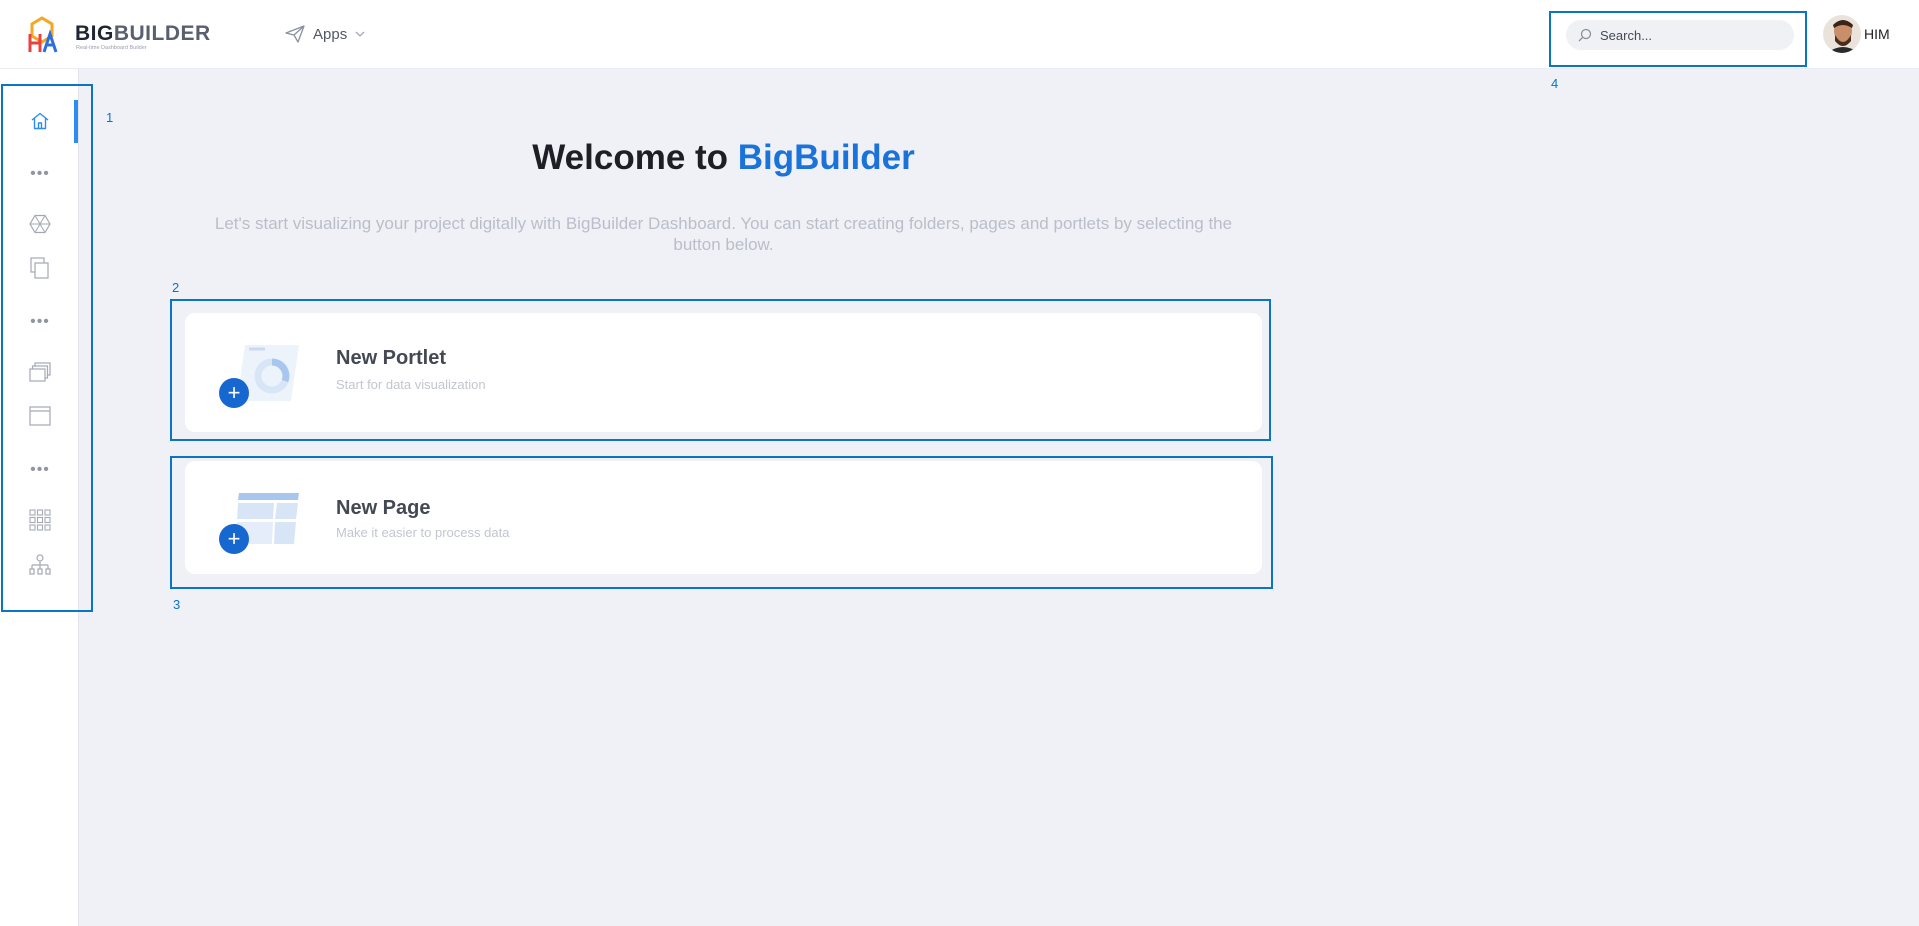 The height and width of the screenshot is (926, 1919). I want to click on search-input, so click(1690, 35).